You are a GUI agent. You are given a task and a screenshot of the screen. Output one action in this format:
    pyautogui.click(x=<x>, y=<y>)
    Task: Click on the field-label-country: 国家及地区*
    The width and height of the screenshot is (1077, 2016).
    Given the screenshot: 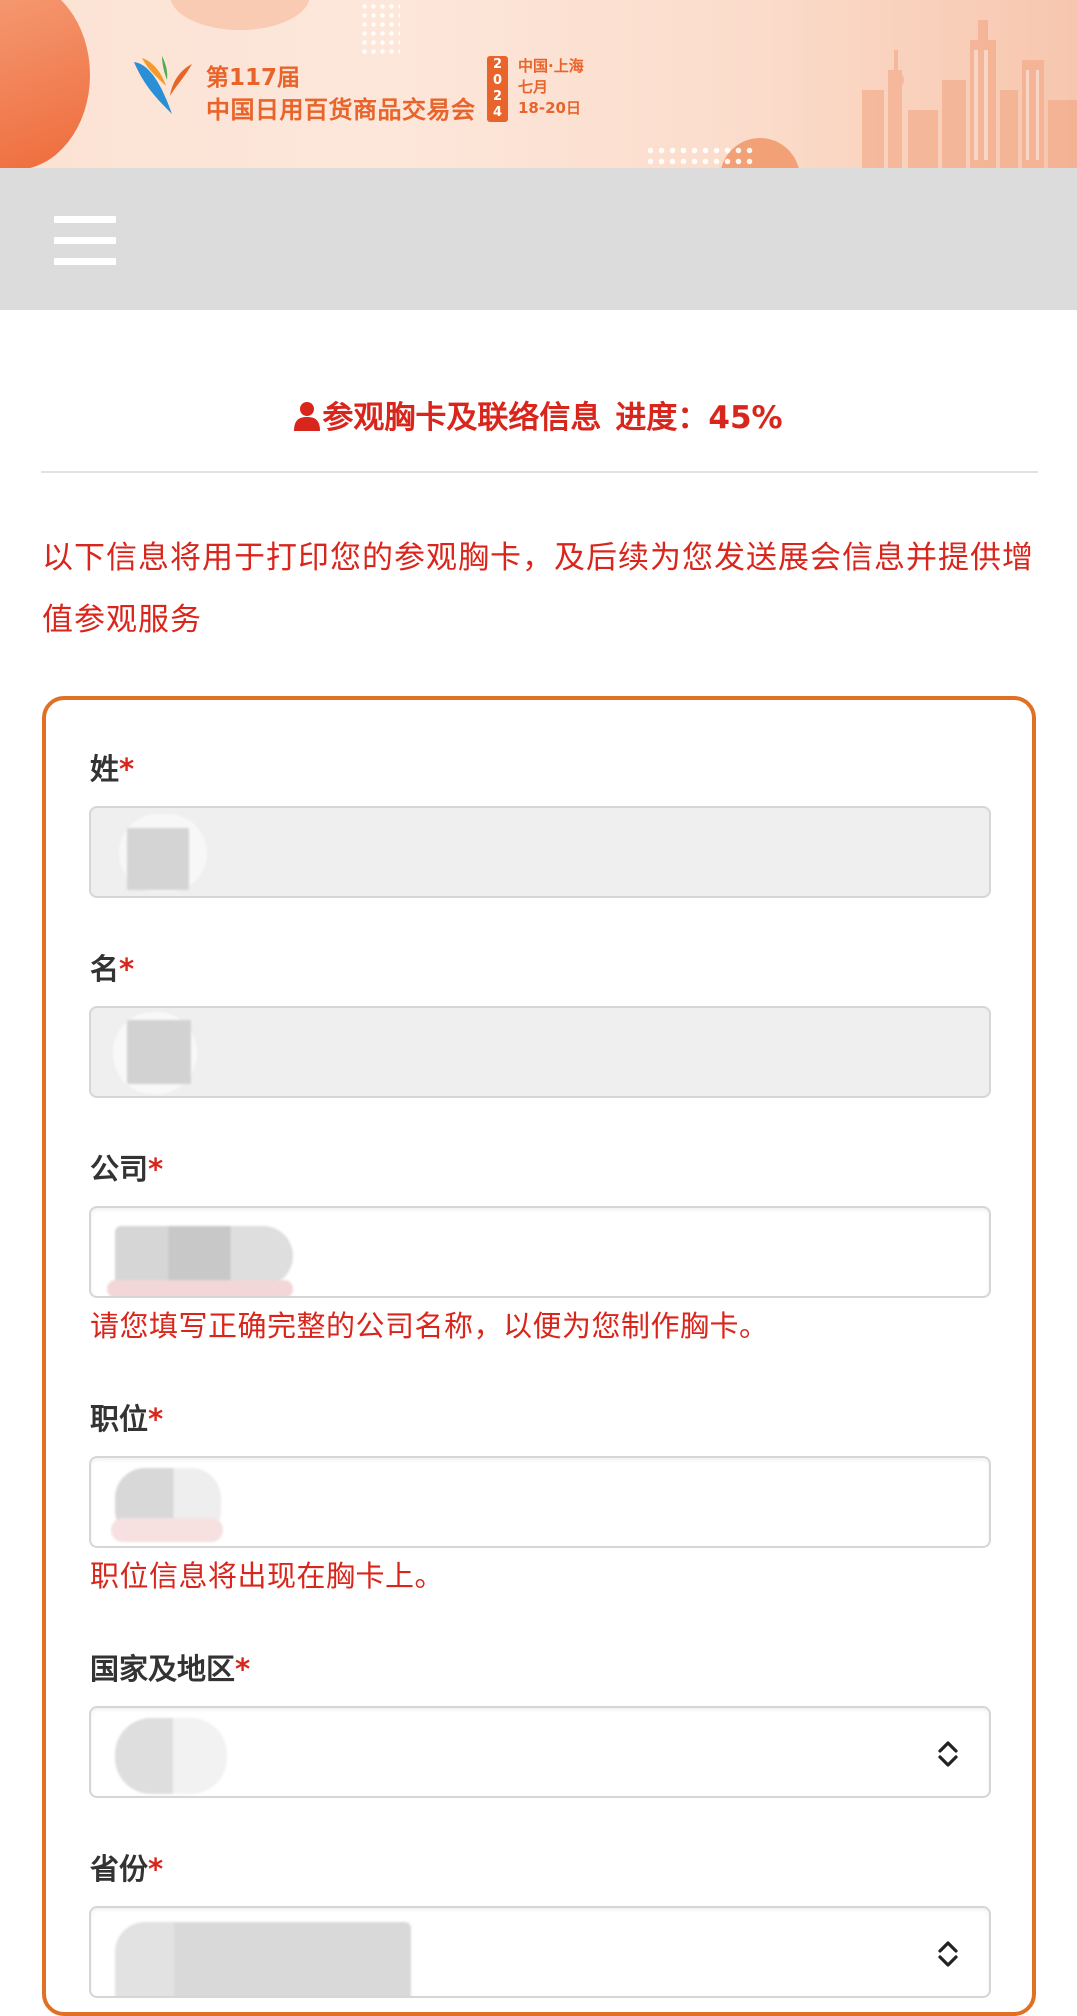 What is the action you would take?
    pyautogui.click(x=170, y=1669)
    